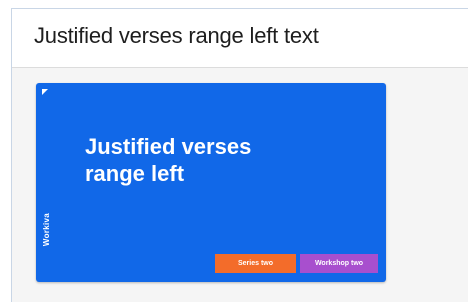  What do you see at coordinates (339, 263) in the screenshot?
I see `workshop-tag: Workshop two` at bounding box center [339, 263].